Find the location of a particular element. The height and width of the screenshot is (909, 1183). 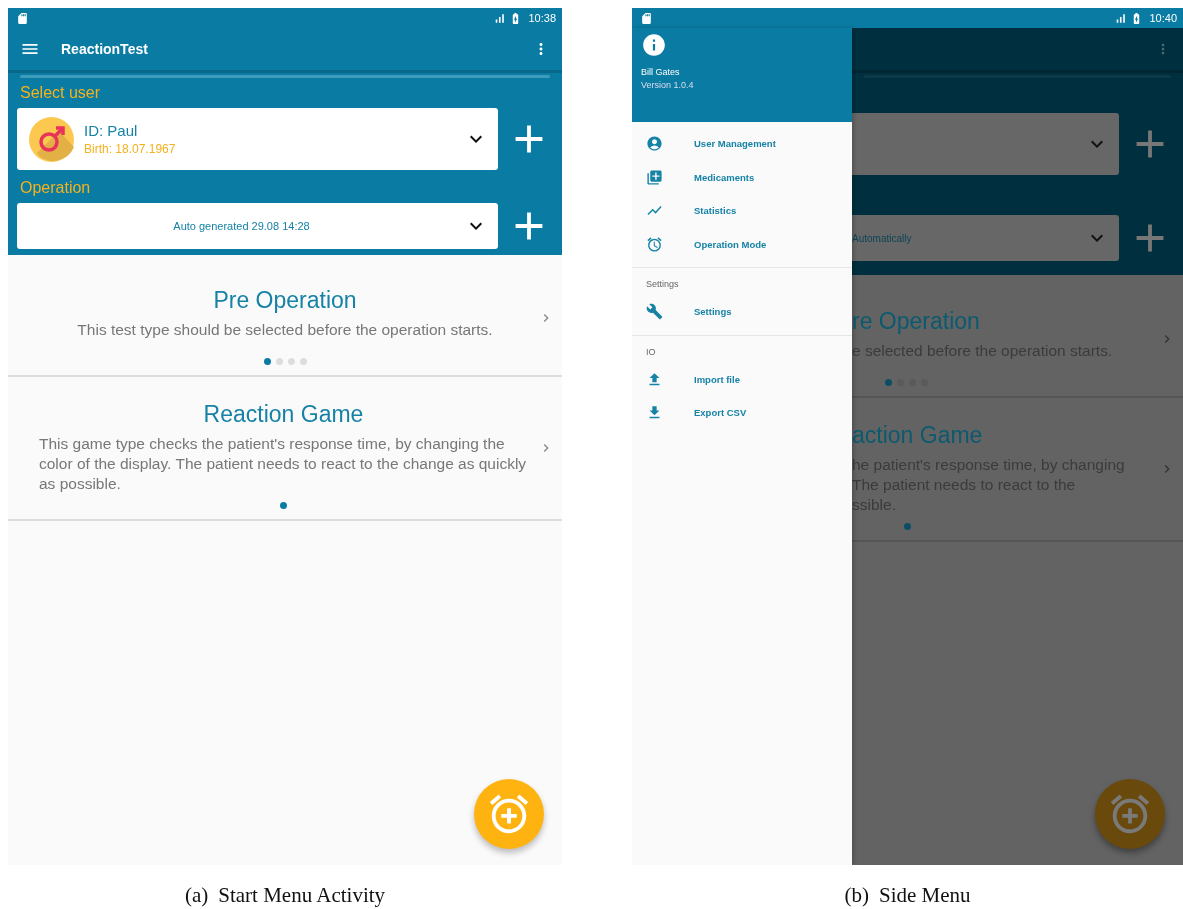

menu-section-title: Settings is located at coordinates (662, 284).